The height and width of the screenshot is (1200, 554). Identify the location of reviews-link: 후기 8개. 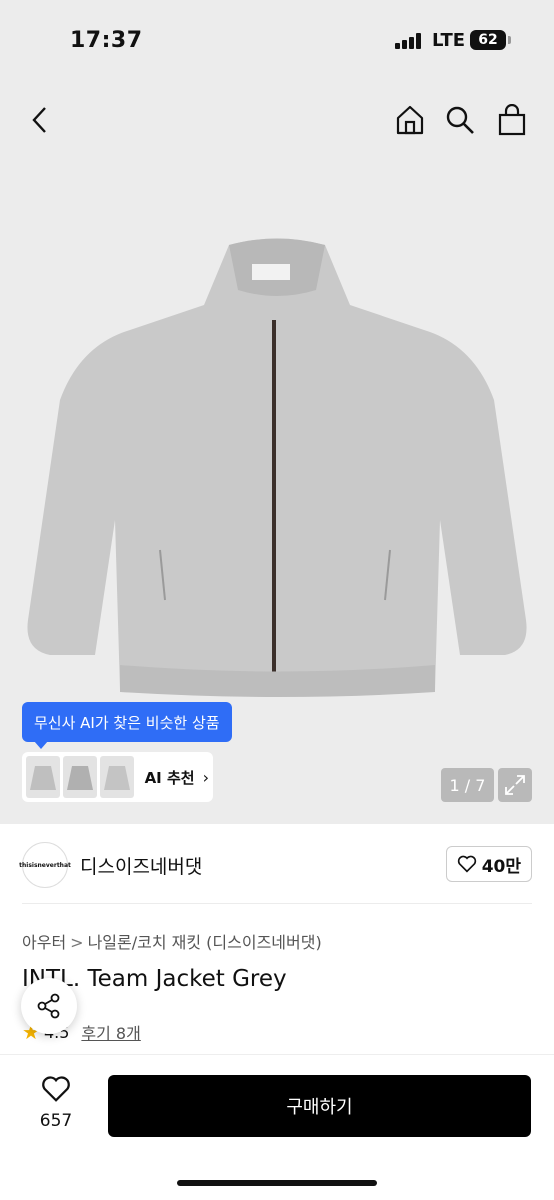
(110, 1032).